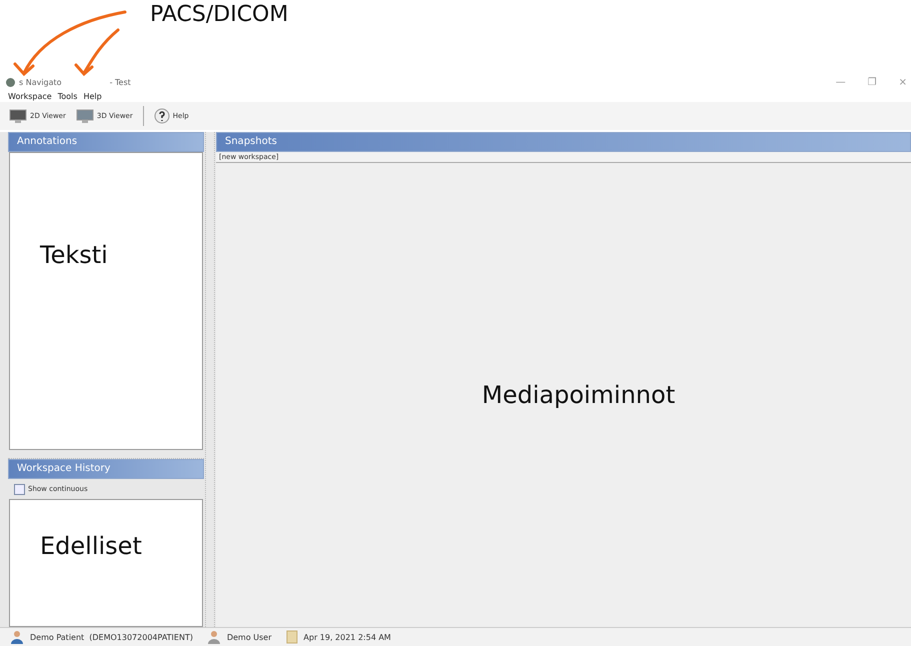 The image size is (911, 646). Describe the element at coordinates (292, 637) in the screenshot. I see `calendar-icon` at that location.